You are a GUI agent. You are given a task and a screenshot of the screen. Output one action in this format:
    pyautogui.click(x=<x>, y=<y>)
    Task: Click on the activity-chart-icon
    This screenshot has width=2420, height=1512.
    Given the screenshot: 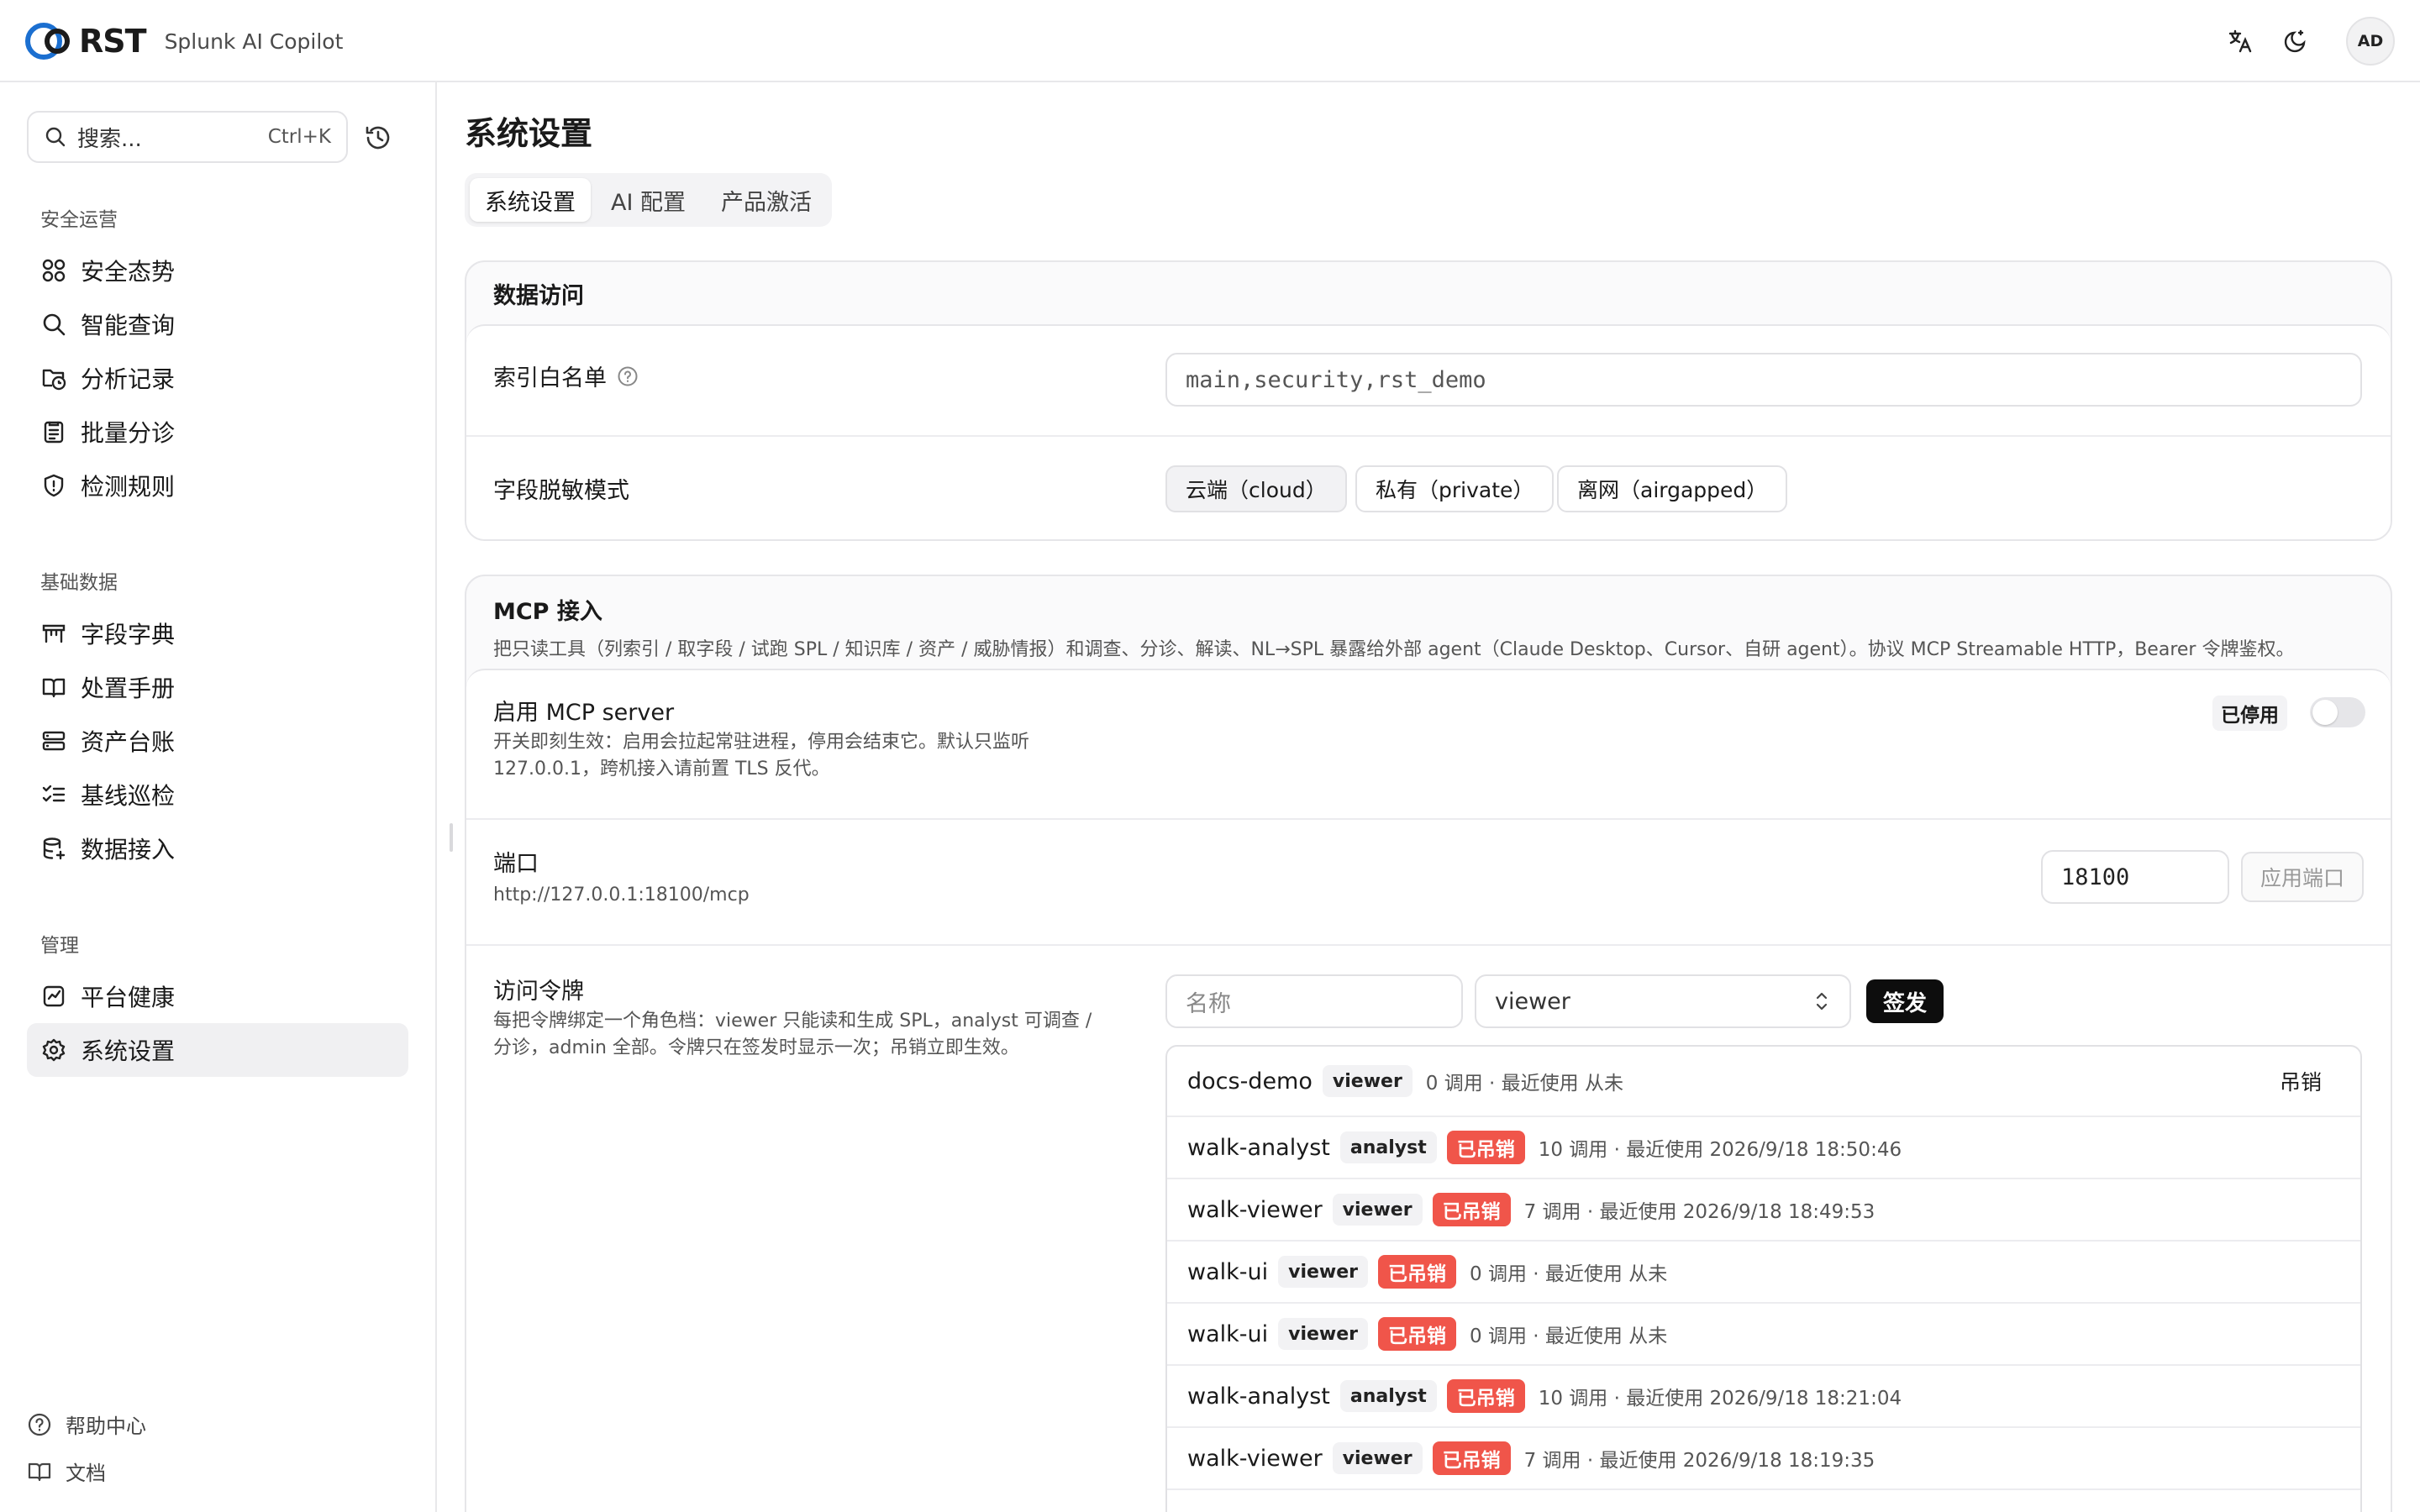 What is the action you would take?
    pyautogui.click(x=54, y=996)
    